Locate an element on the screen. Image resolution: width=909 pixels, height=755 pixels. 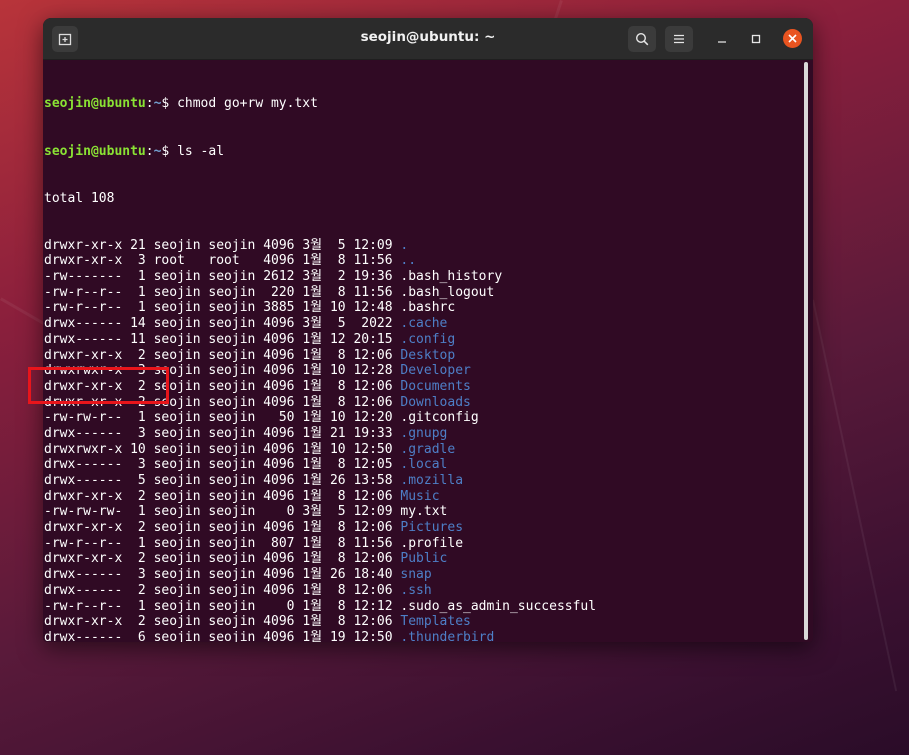
maximize-button is located at coordinates (756, 39).